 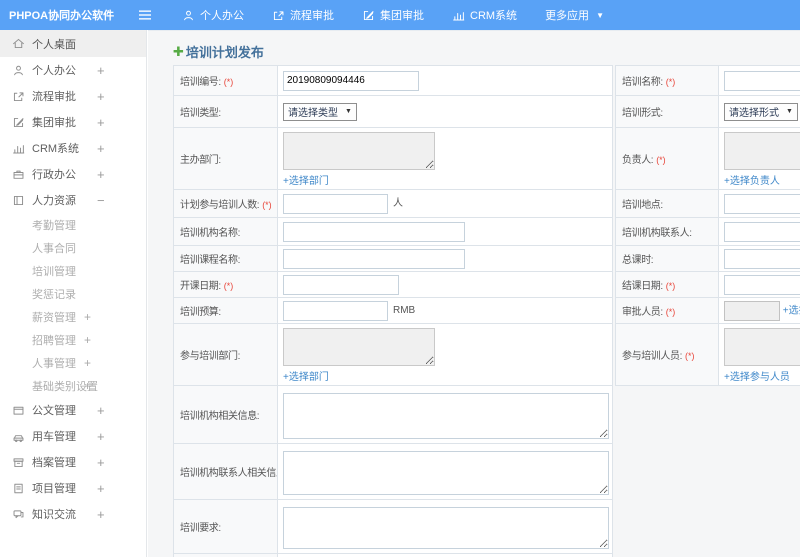 I want to click on label-org-contact-info: 培训机构联系人相关信息:, so click(x=225, y=471).